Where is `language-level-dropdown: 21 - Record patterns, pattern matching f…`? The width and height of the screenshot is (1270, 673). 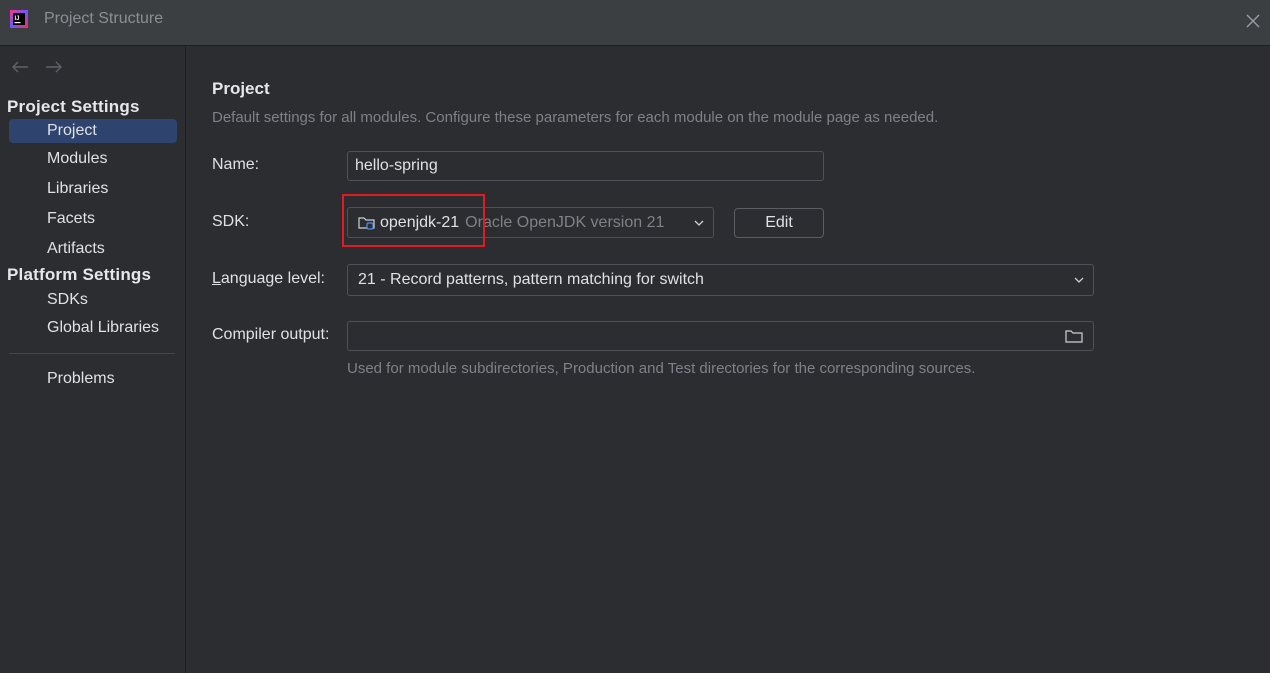 language-level-dropdown: 21 - Record patterns, pattern matching f… is located at coordinates (720, 280).